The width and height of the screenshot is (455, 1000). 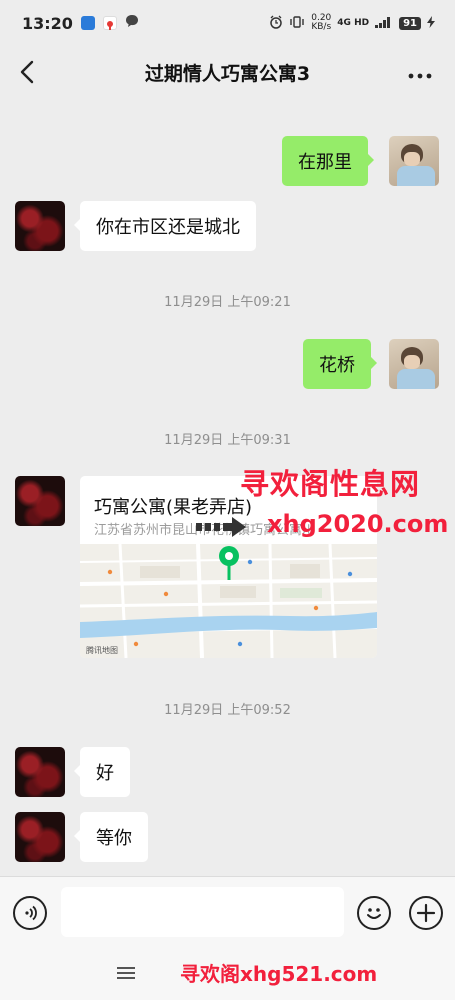 What do you see at coordinates (410, 23) in the screenshot?
I see `battery-level: 91` at bounding box center [410, 23].